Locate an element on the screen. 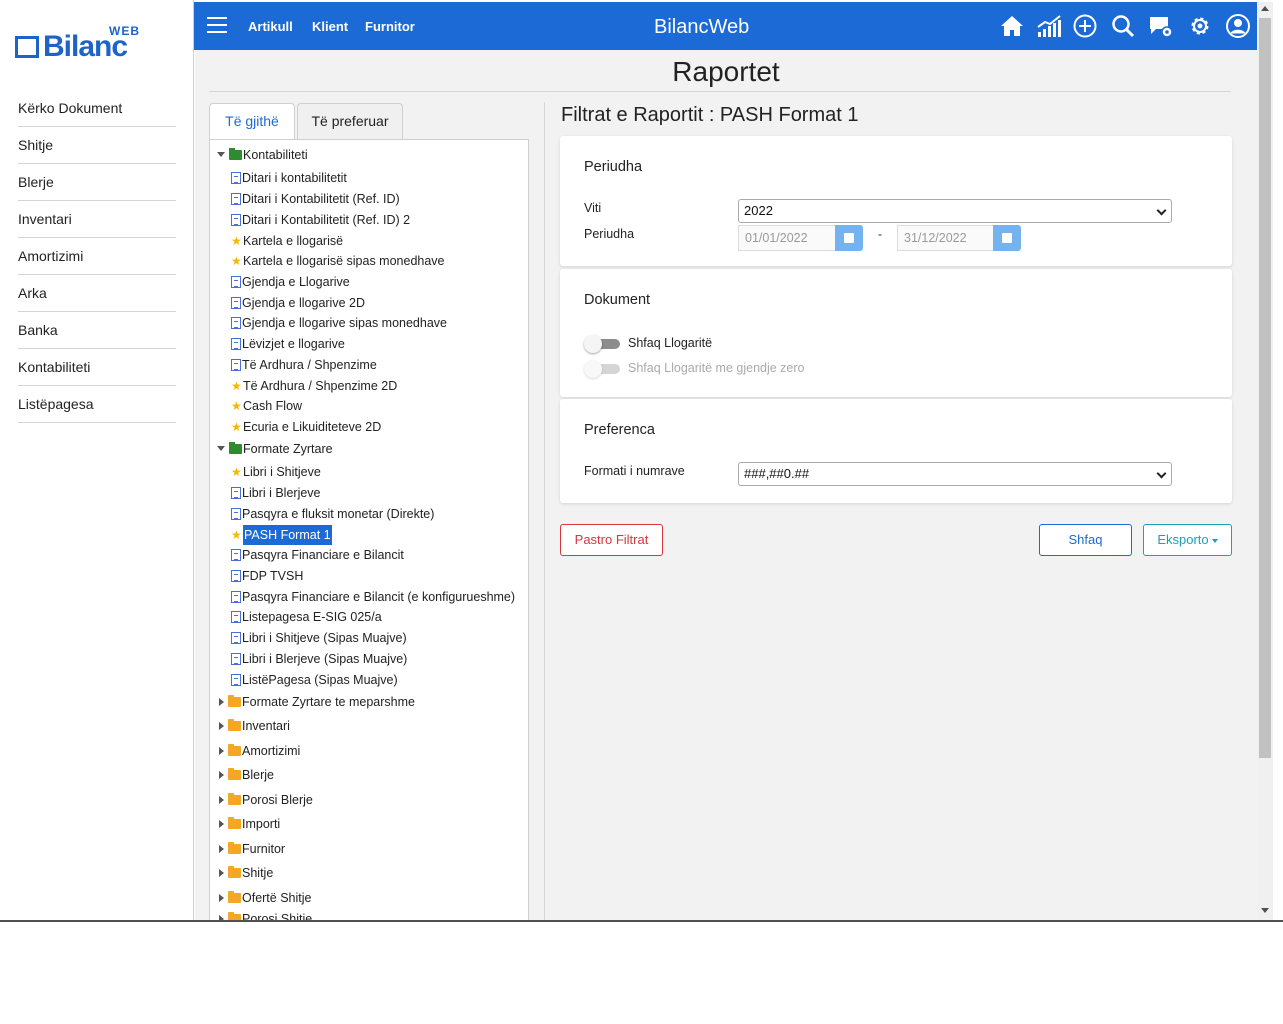 This screenshot has width=1283, height=1024. tree-item-label: Kartela e llogarisë is located at coordinates (293, 240).